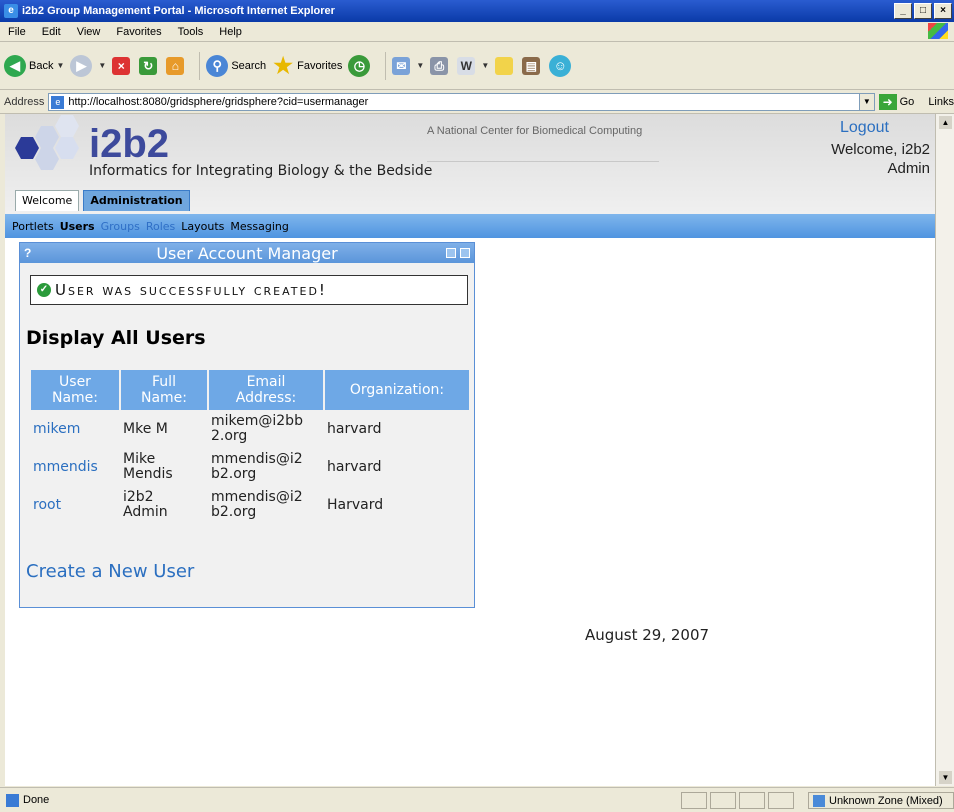  What do you see at coordinates (819, 800) in the screenshot?
I see `zone-globe-icon` at bounding box center [819, 800].